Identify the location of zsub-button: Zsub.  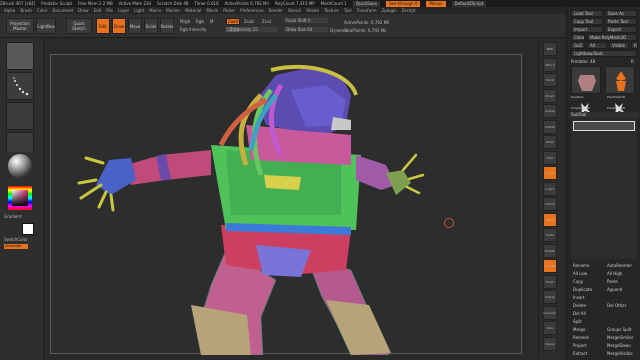
(249, 21).